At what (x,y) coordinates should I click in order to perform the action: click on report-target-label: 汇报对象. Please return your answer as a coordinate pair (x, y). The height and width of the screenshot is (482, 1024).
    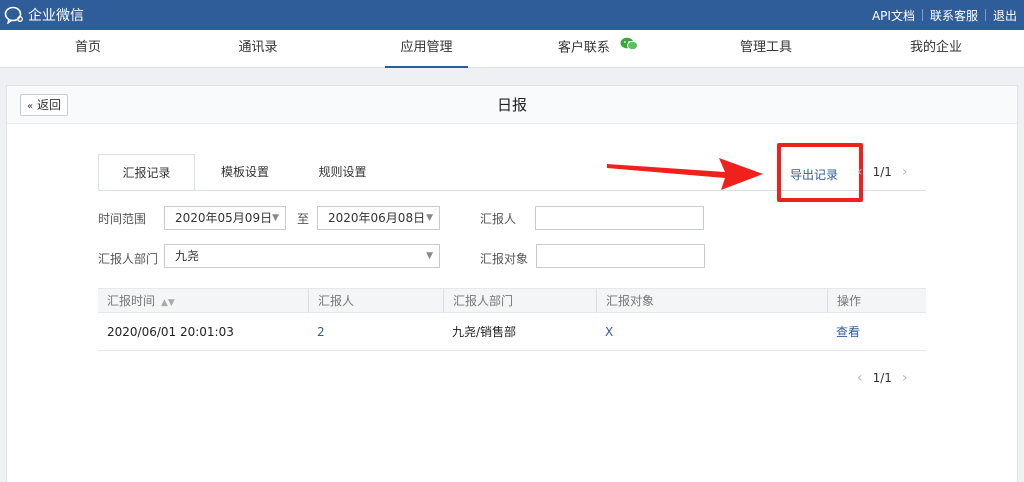
    Looking at the image, I should click on (504, 259).